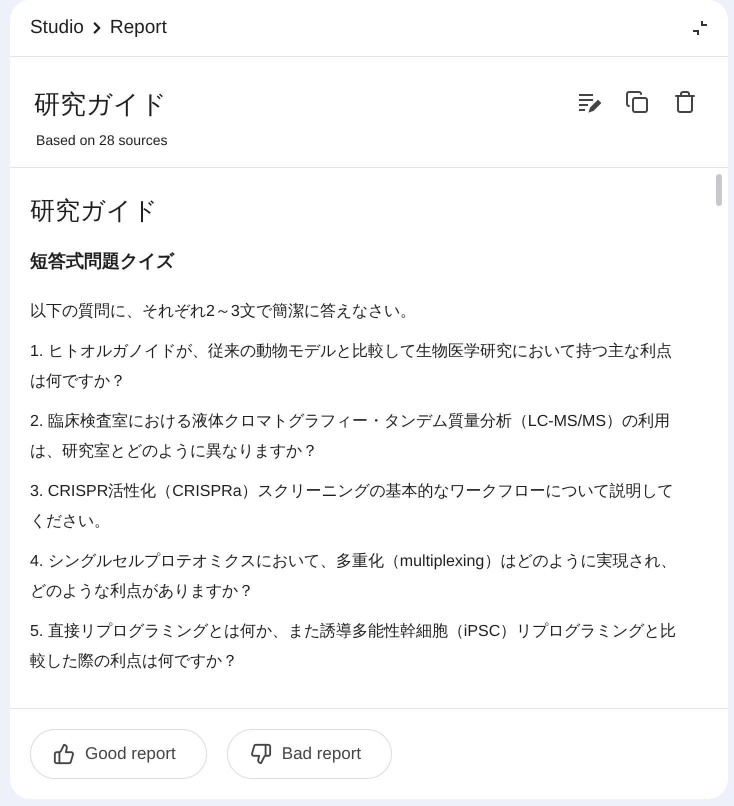 The width and height of the screenshot is (734, 806). What do you see at coordinates (101, 140) in the screenshot?
I see `sources-count: Based on 28 sources` at bounding box center [101, 140].